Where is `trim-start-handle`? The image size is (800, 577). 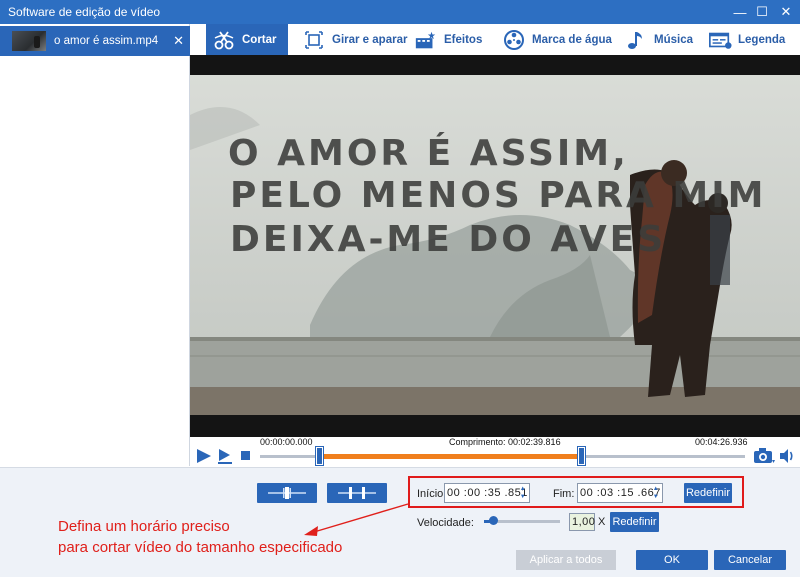 trim-start-handle is located at coordinates (319, 456).